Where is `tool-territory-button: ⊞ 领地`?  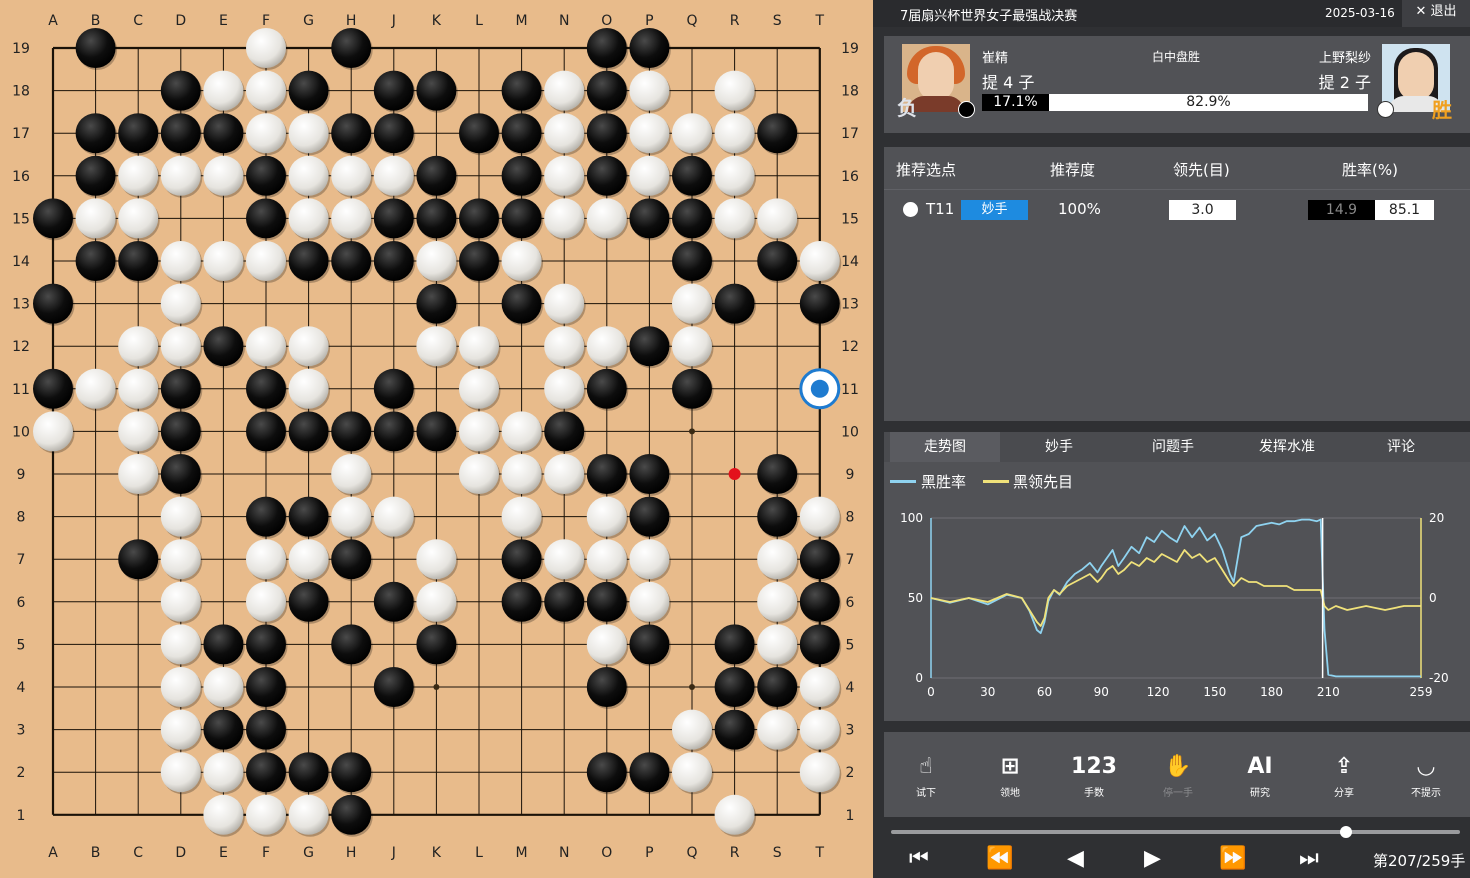 tool-territory-button: ⊞ 领地 is located at coordinates (1010, 775).